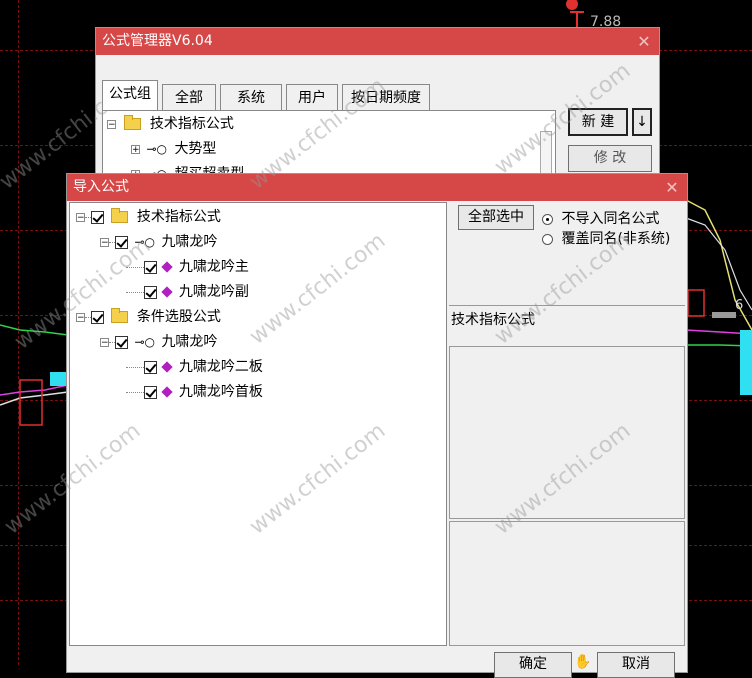 The width and height of the screenshot is (752, 678). I want to click on tab-system: 系统, so click(251, 97).